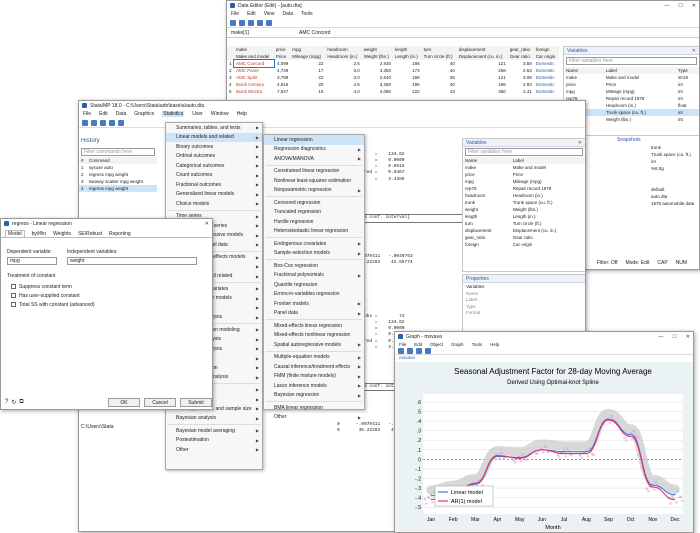  I want to click on col-make: make, so click(254, 49).